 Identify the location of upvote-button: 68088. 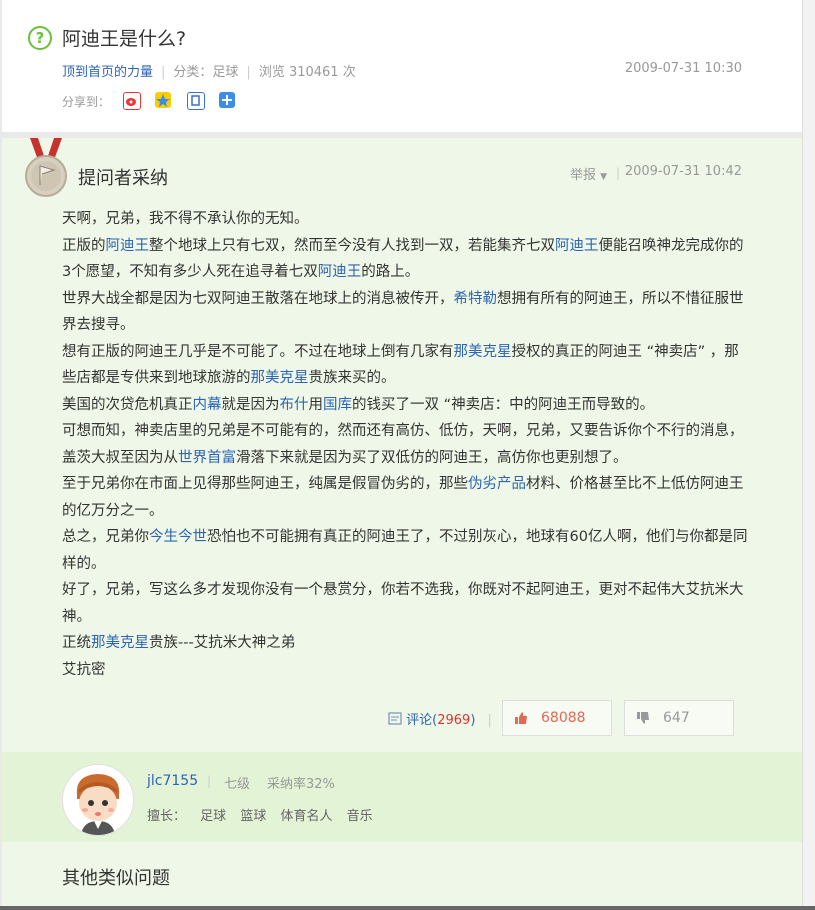
(557, 718).